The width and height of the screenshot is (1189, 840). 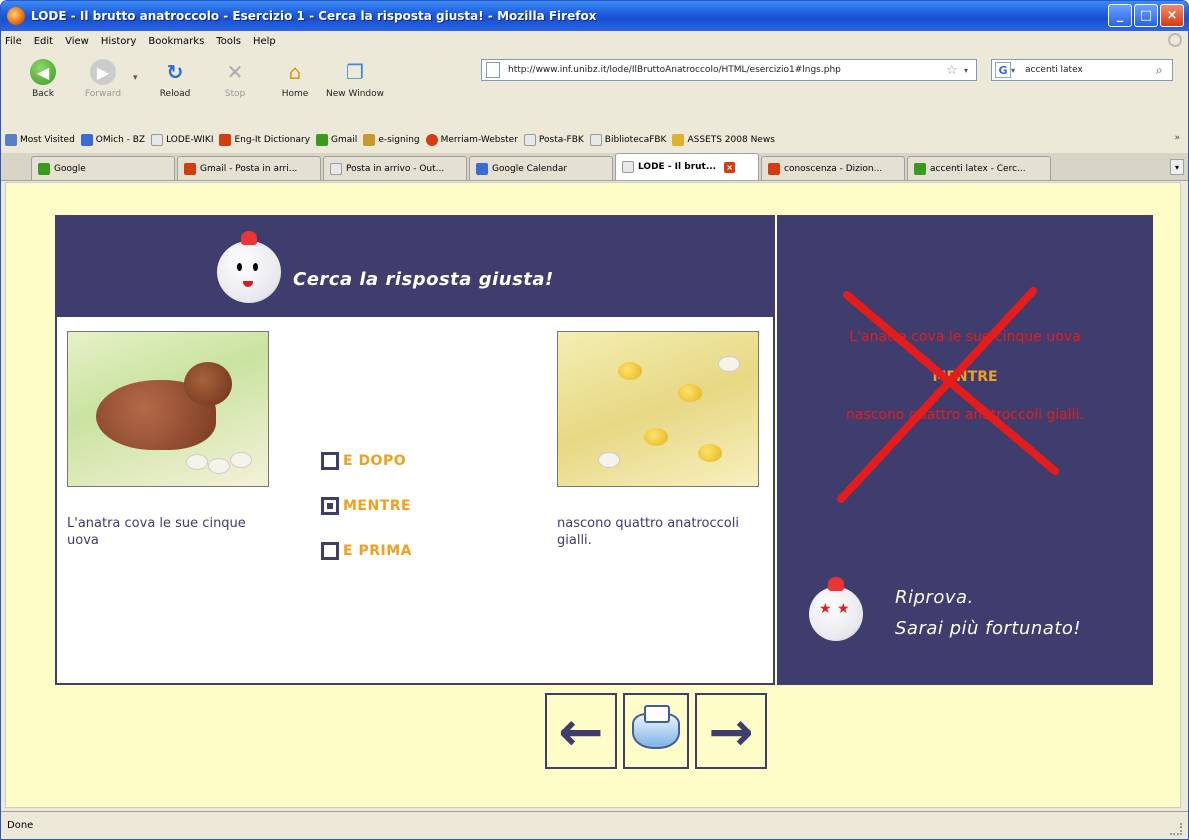 I want to click on bookmark-posta-fbk: Posta-FBK, so click(x=553, y=140).